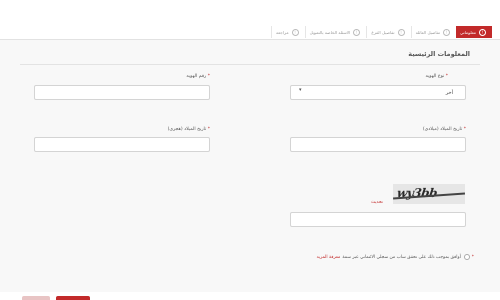 The height and width of the screenshot is (300, 500). I want to click on secondary-button, so click(36, 298).